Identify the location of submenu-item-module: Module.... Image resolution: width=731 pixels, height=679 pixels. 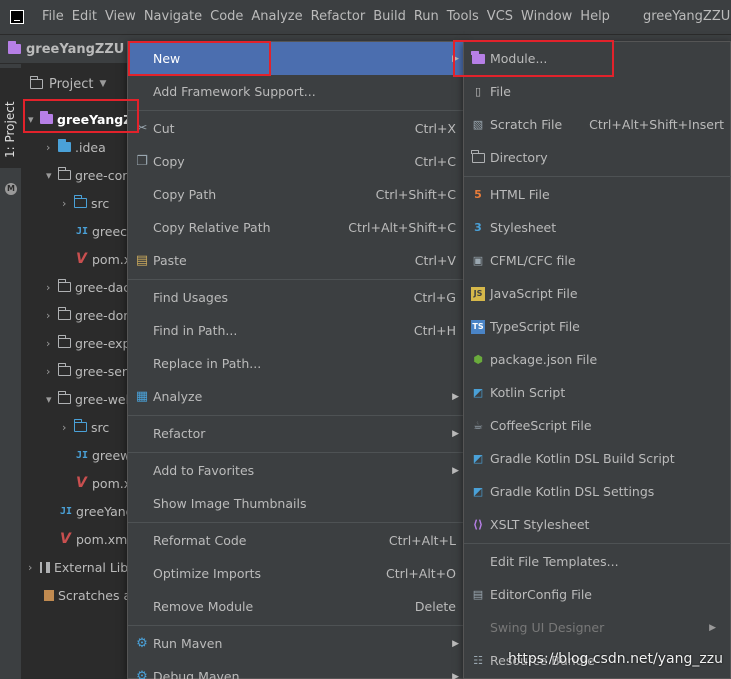
(597, 58).